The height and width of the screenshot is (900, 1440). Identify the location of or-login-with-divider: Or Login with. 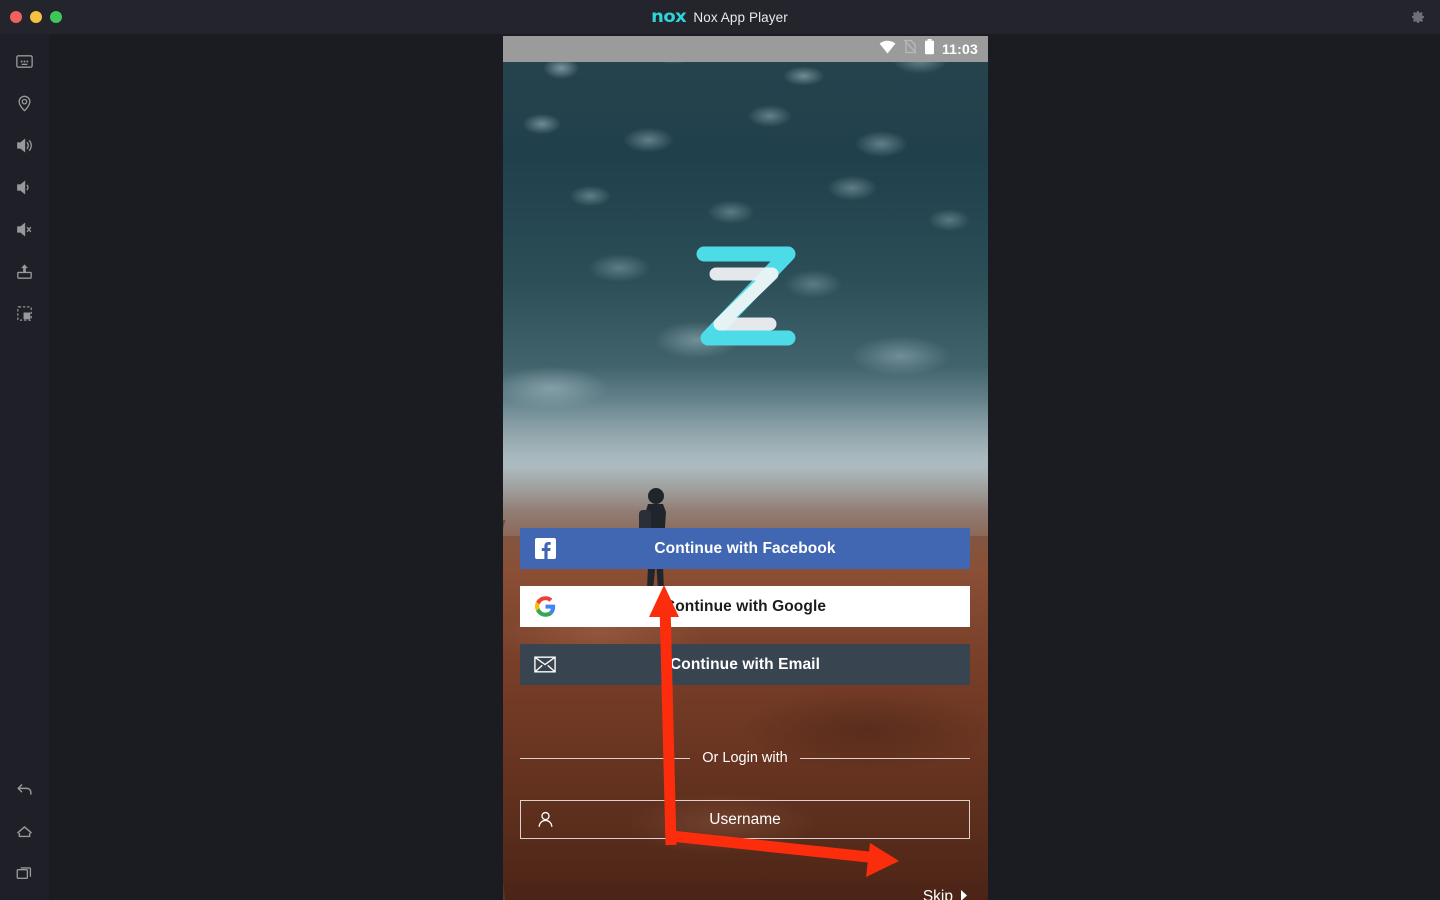
(745, 758).